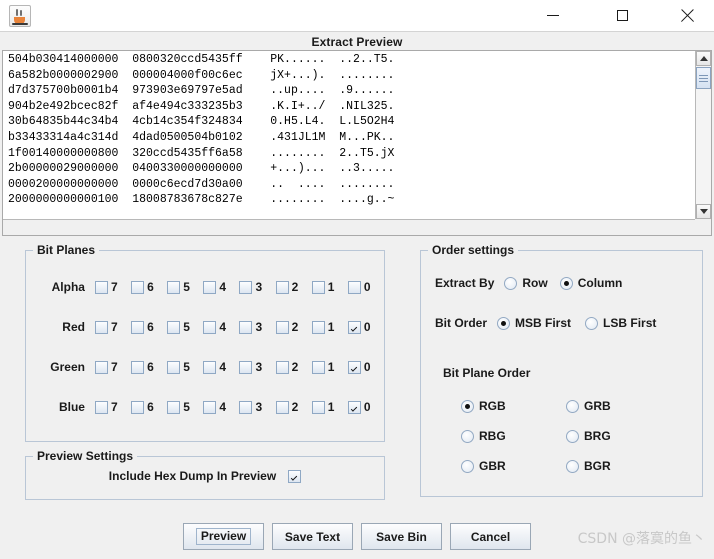  What do you see at coordinates (295, 327) in the screenshot?
I see `bit-number-label: 2` at bounding box center [295, 327].